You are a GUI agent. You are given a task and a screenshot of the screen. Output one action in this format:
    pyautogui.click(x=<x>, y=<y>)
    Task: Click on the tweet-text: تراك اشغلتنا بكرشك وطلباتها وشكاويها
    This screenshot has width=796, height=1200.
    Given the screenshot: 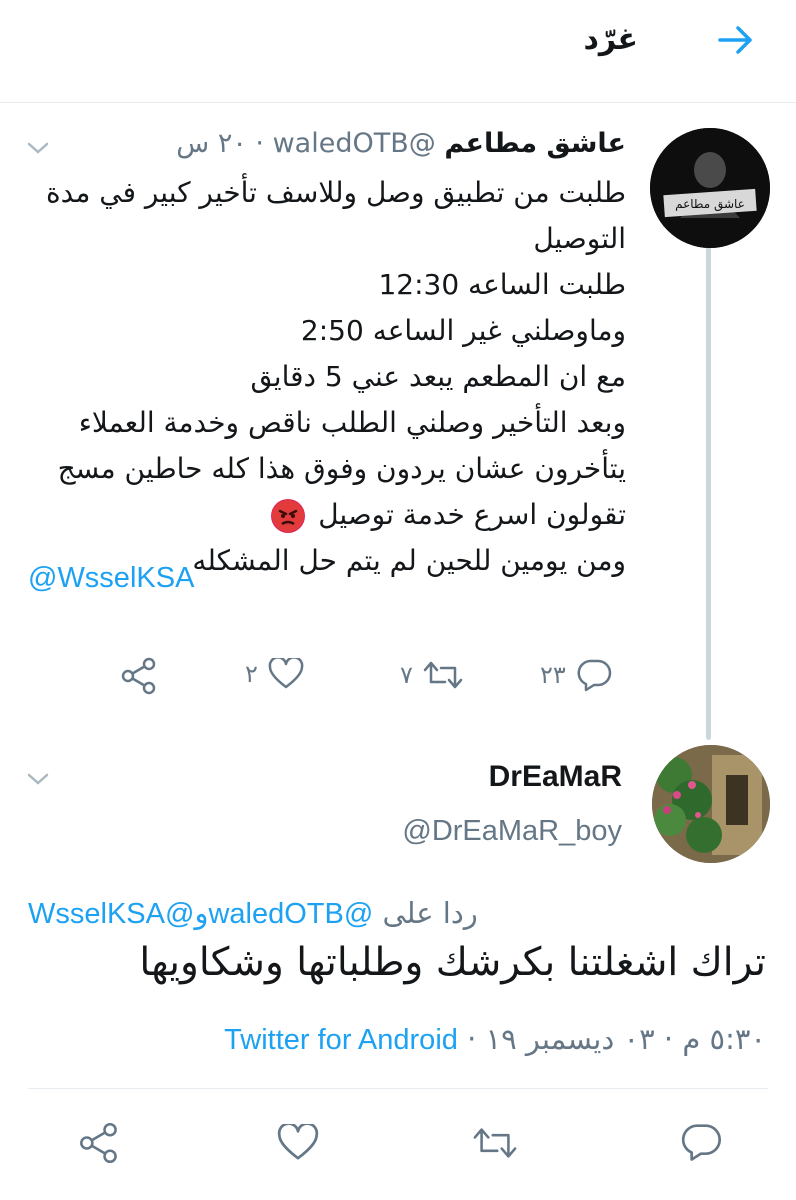 What is the action you would take?
    pyautogui.click(x=452, y=962)
    